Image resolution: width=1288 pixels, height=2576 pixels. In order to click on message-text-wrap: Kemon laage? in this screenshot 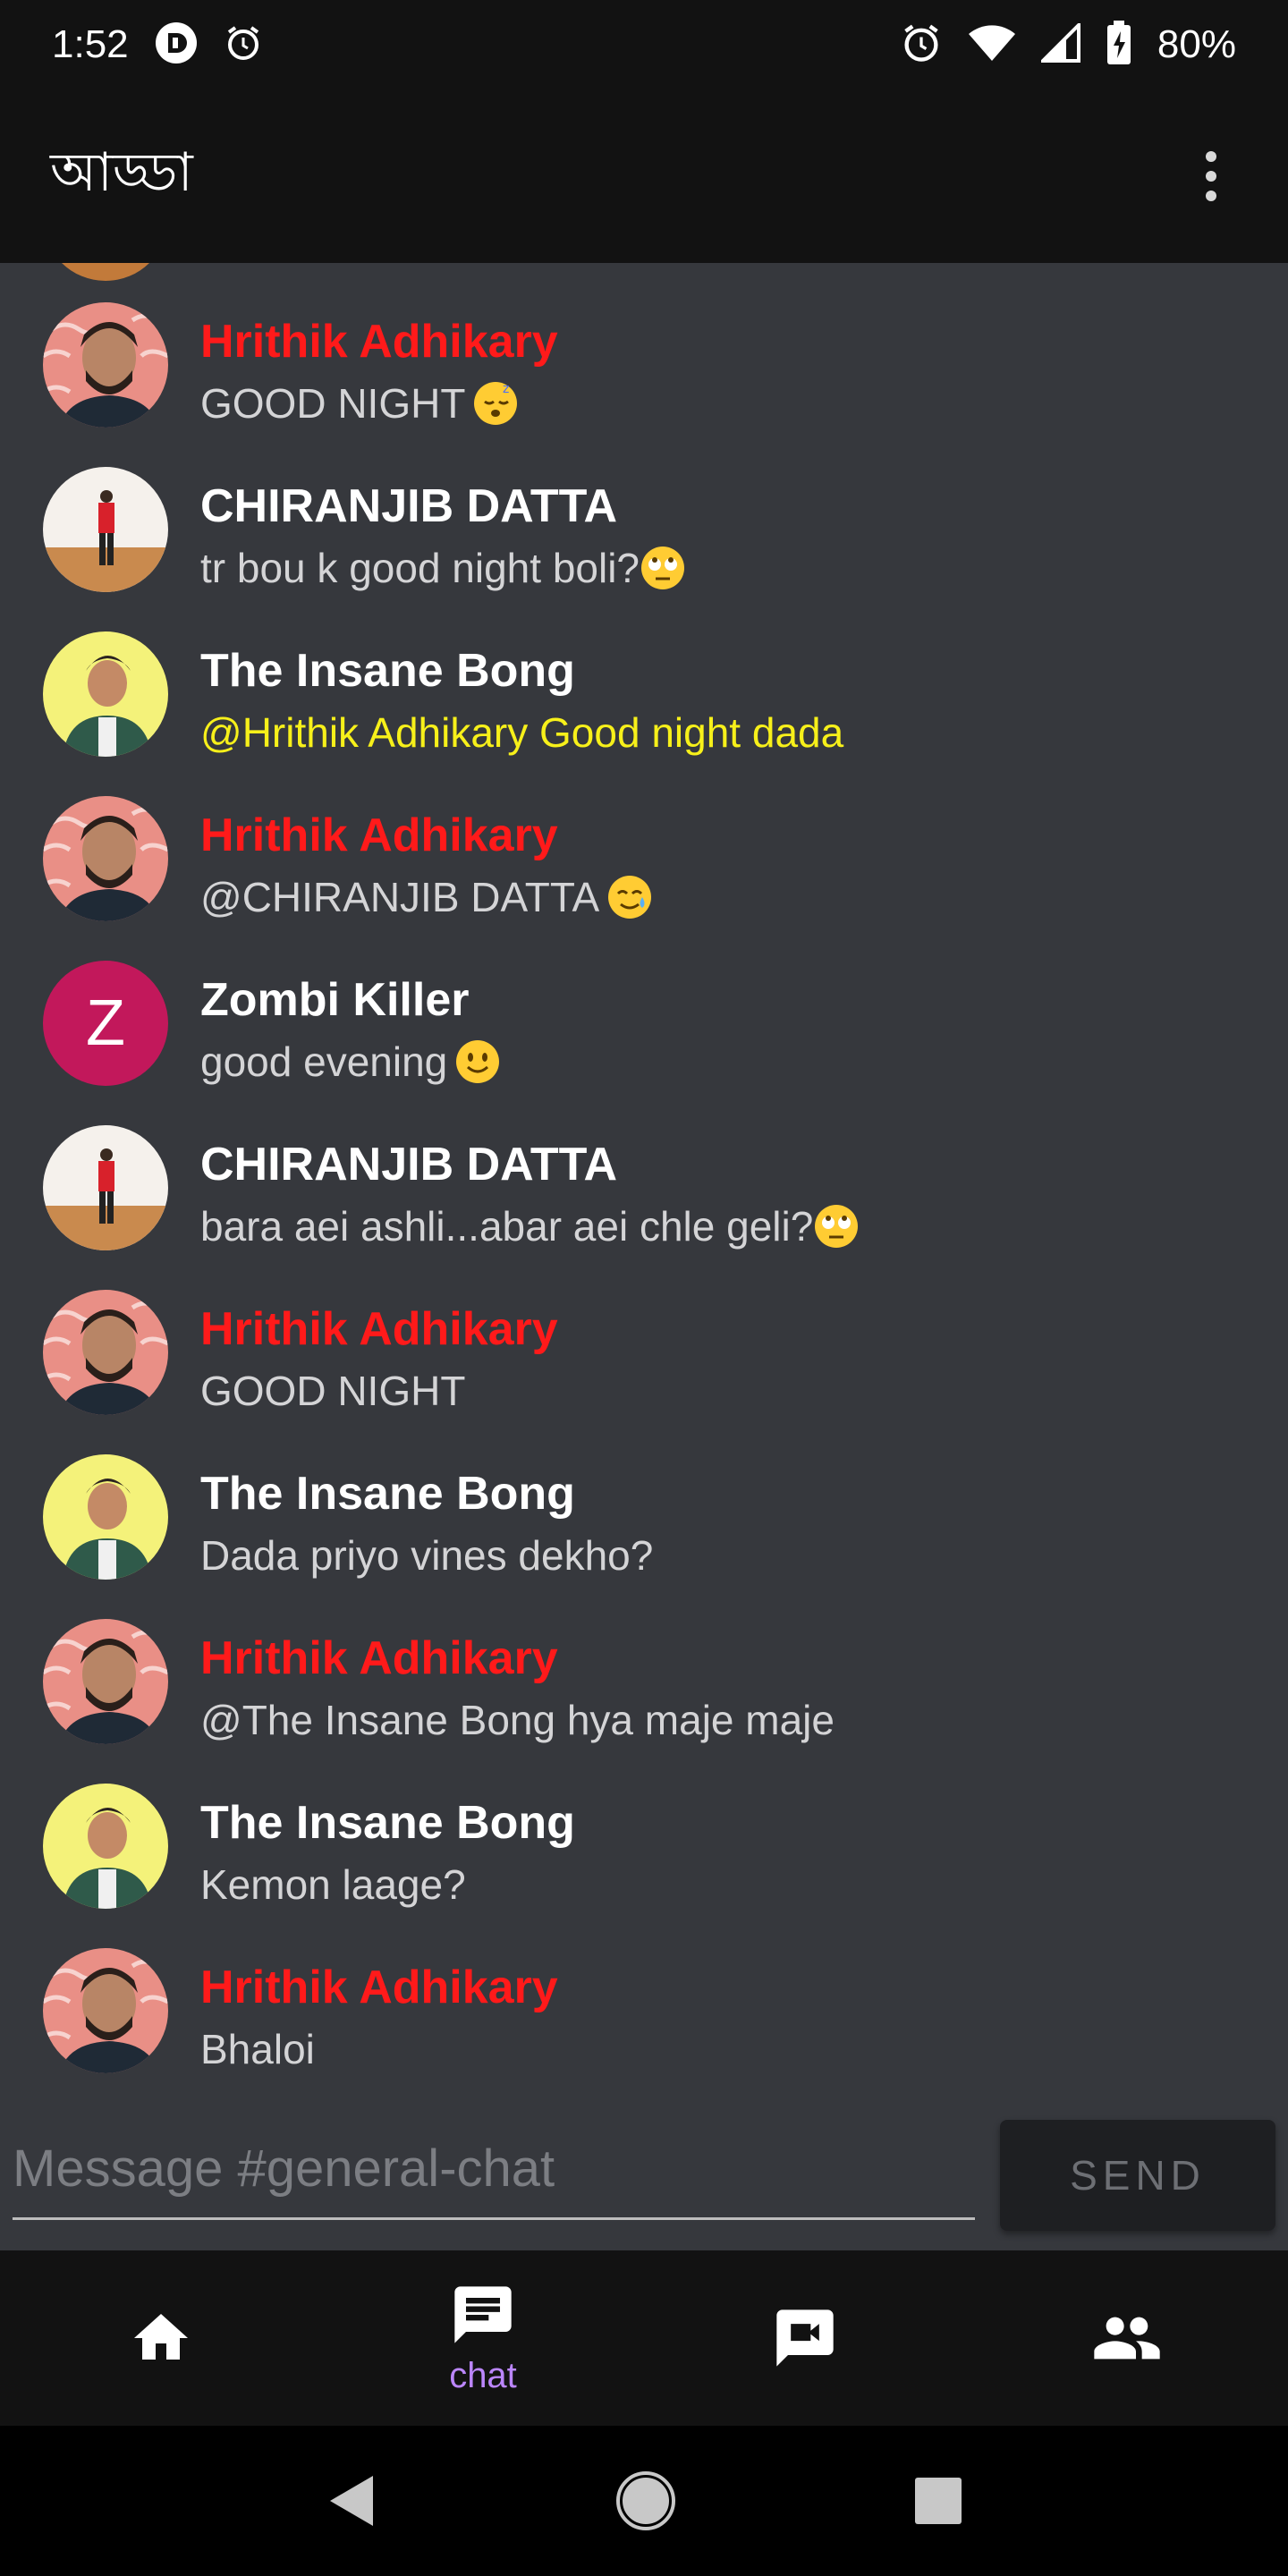, I will do `click(333, 1884)`.